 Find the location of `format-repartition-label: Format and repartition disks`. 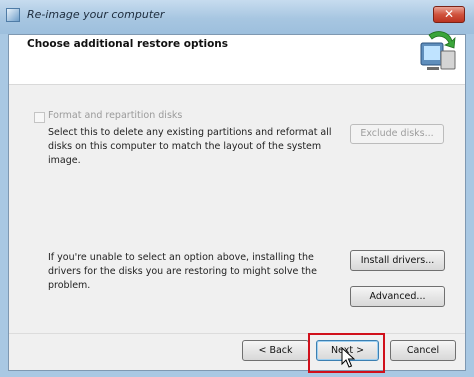

format-repartition-label: Format and repartition disks is located at coordinates (115, 115).